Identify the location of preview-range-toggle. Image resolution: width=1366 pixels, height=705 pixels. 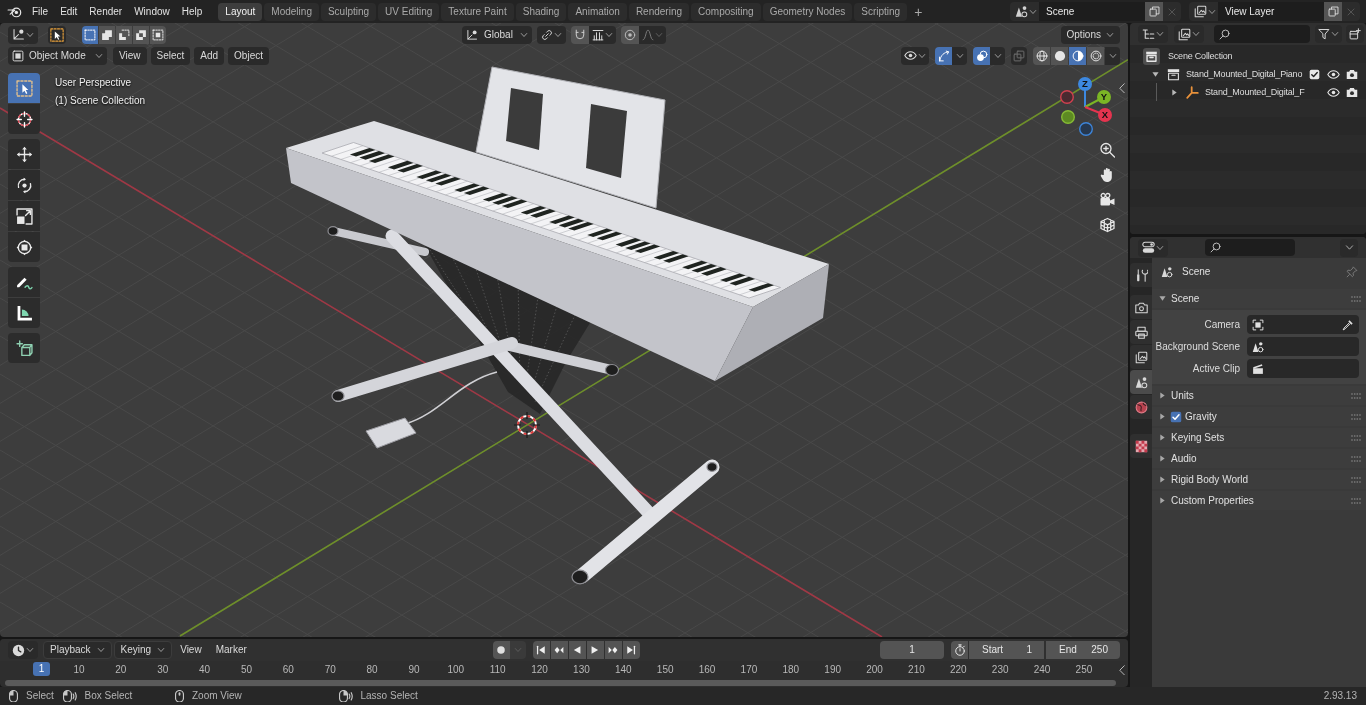
(959, 650).